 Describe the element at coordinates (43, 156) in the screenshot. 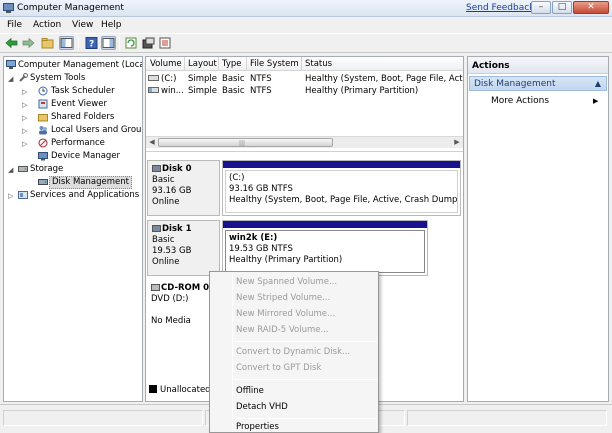

I see `device-manager-icon` at that location.